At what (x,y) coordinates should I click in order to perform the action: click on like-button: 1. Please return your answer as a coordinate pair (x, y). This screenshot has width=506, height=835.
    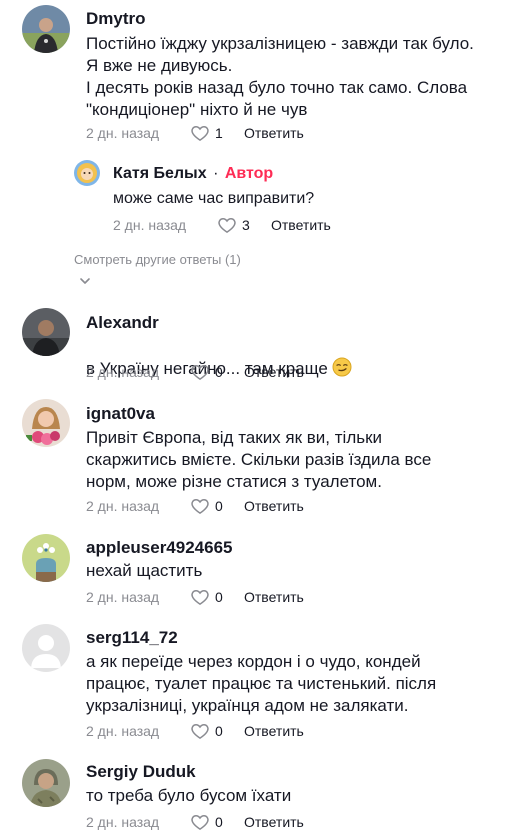
    Looking at the image, I should click on (217, 133).